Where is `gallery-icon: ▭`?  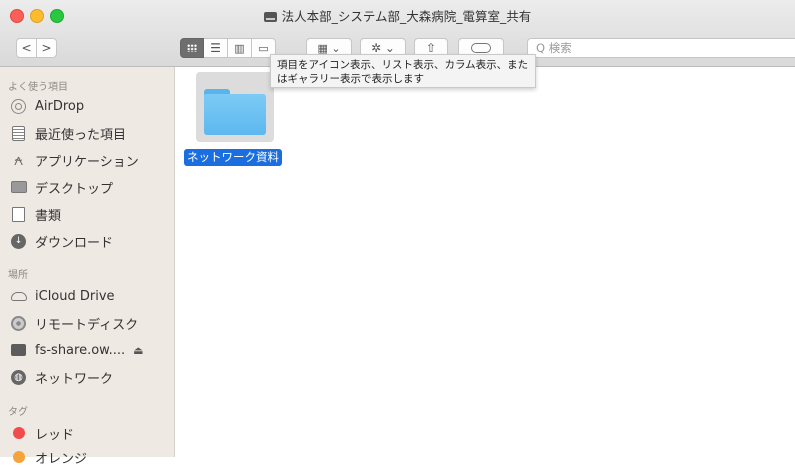
gallery-icon: ▭ is located at coordinates (263, 48).